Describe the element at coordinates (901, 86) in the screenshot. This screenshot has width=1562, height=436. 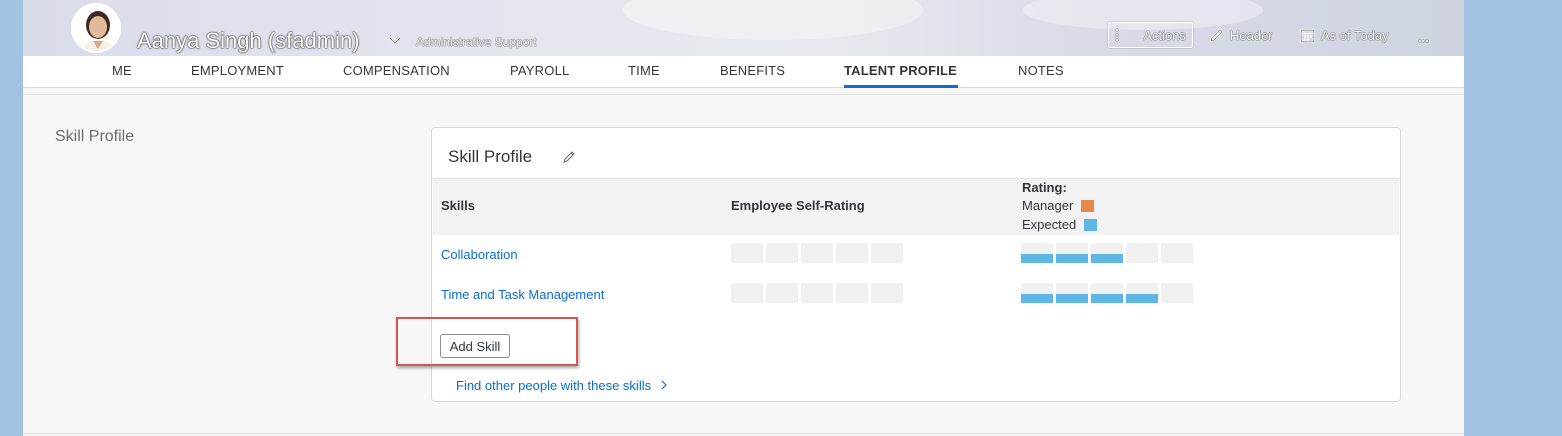
I see `active-tab-indicator` at that location.